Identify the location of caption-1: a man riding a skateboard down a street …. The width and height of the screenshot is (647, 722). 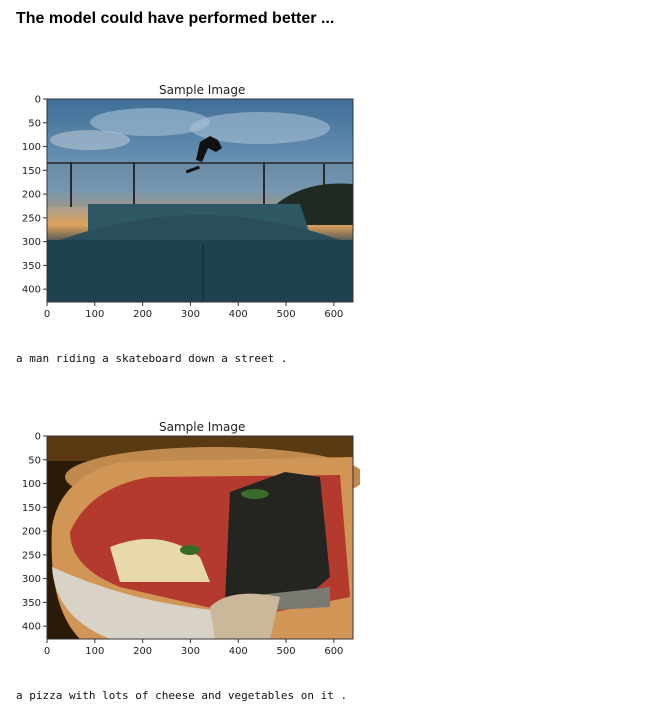
(152, 358).